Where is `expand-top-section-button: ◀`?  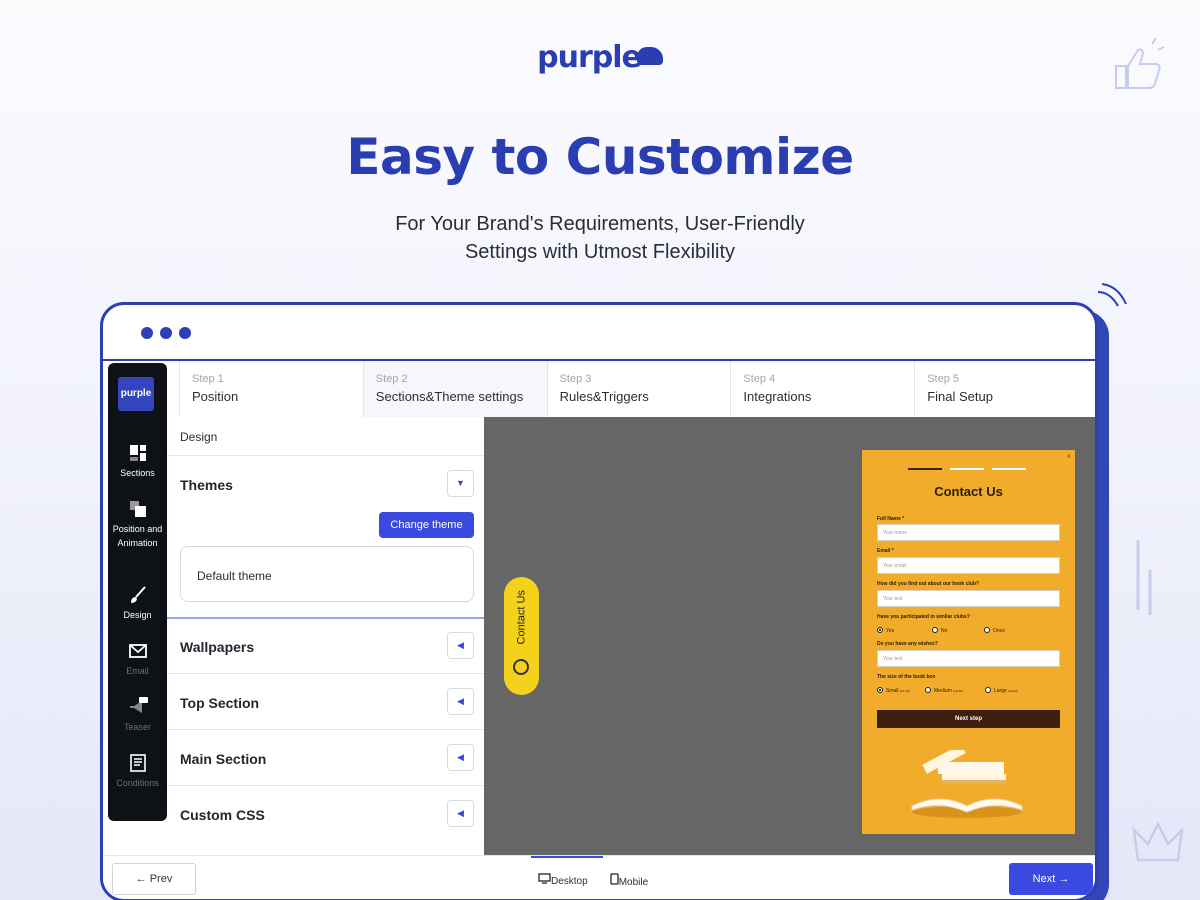
expand-top-section-button: ◀ is located at coordinates (460, 701).